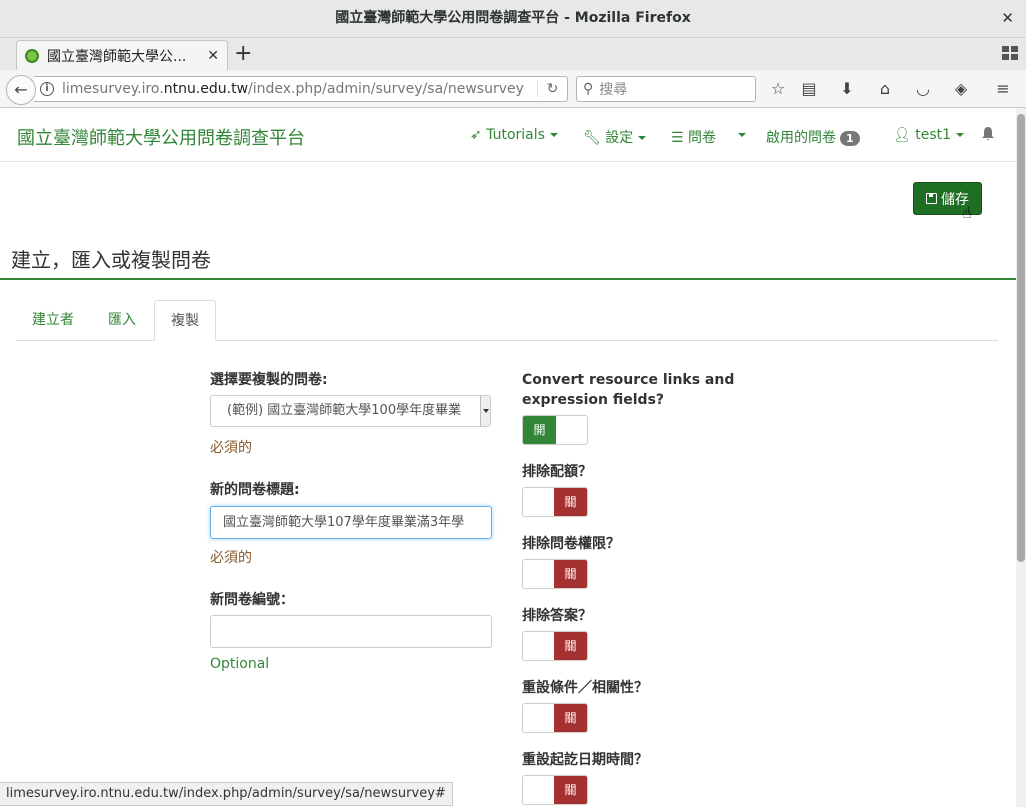 The image size is (1026, 807). What do you see at coordinates (255, 490) in the screenshot?
I see `new-title-label: 新的問卷標題:` at bounding box center [255, 490].